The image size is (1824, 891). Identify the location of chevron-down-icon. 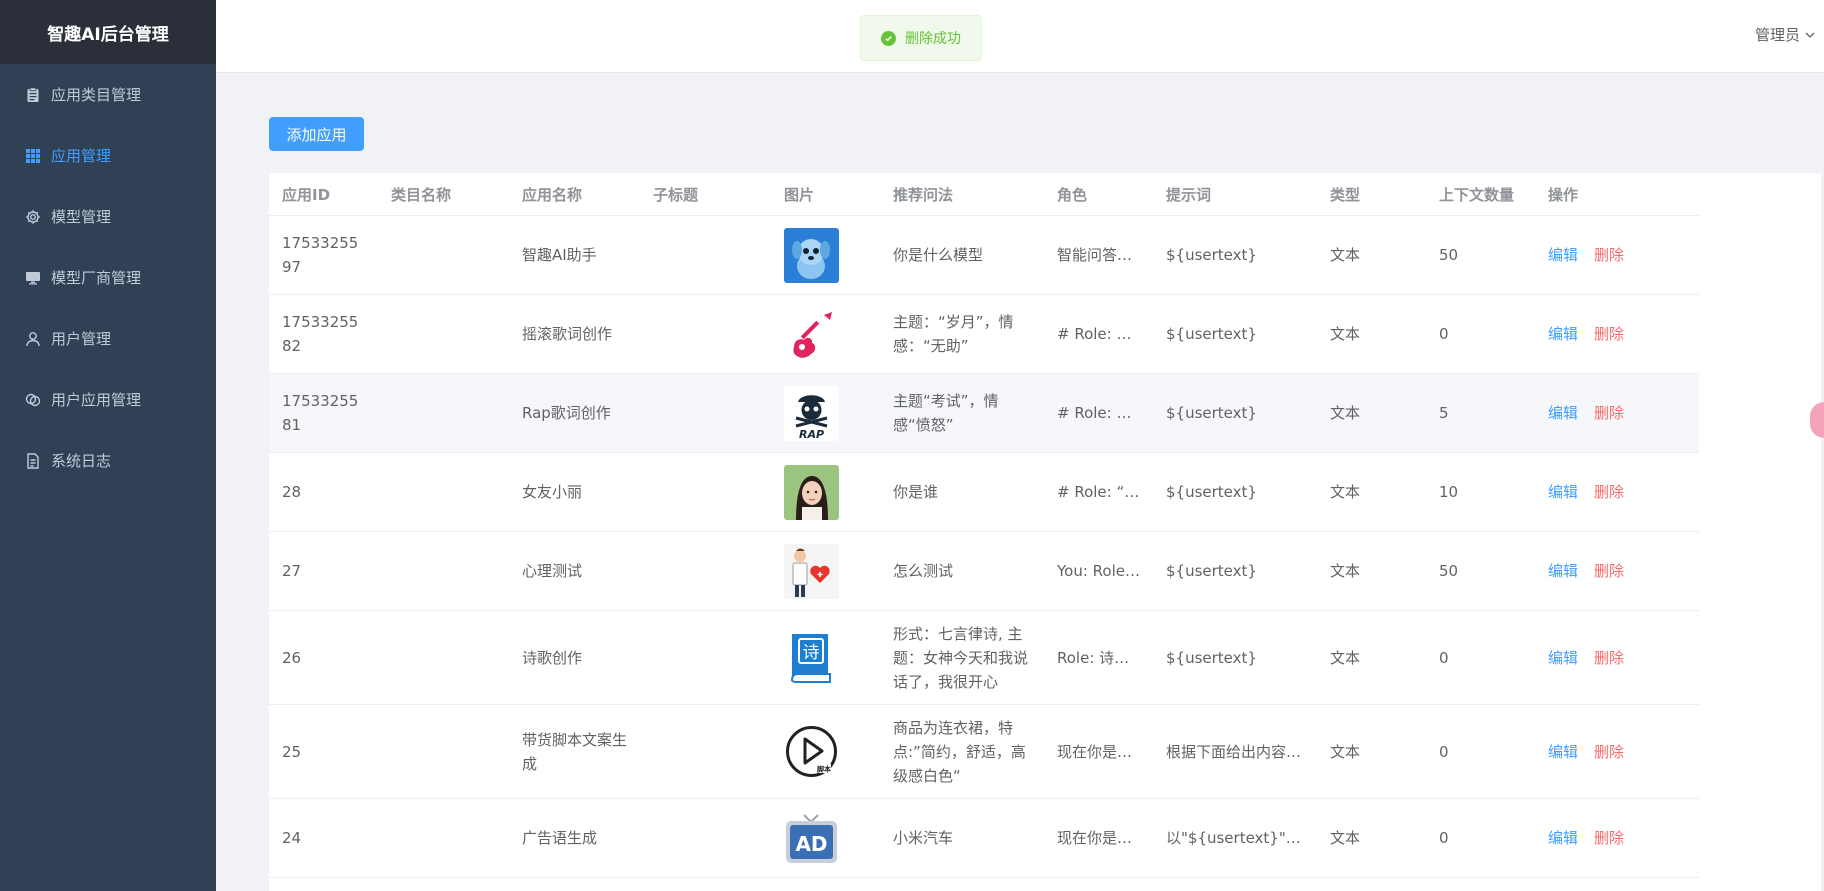
(1810, 35).